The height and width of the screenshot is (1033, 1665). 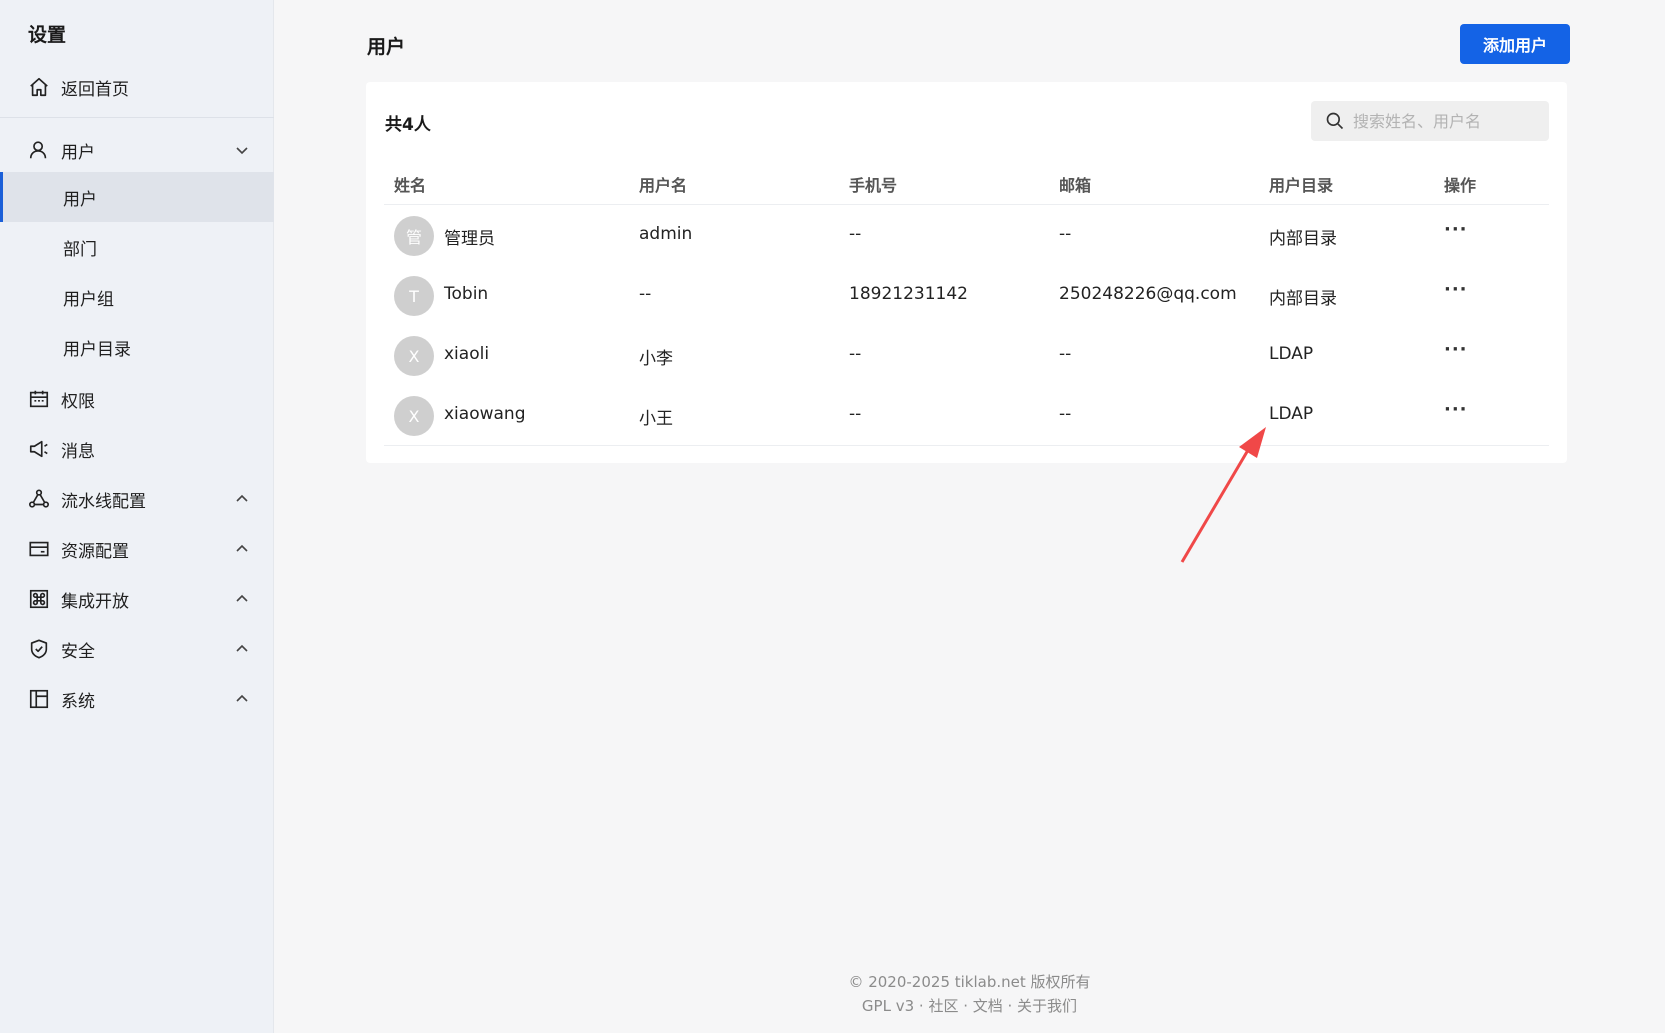 What do you see at coordinates (137, 297) in the screenshot?
I see `sidebar-item-user-groups: 用户组` at bounding box center [137, 297].